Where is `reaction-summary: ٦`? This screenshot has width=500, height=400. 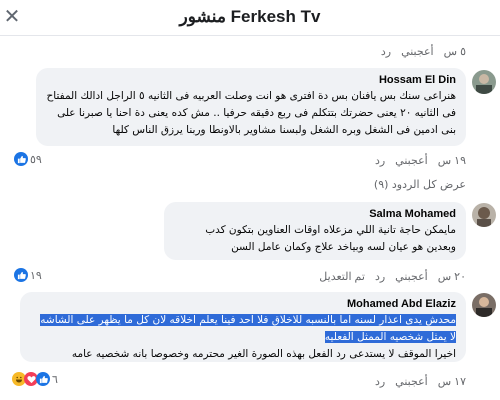 reaction-summary: ٦ is located at coordinates (35, 379).